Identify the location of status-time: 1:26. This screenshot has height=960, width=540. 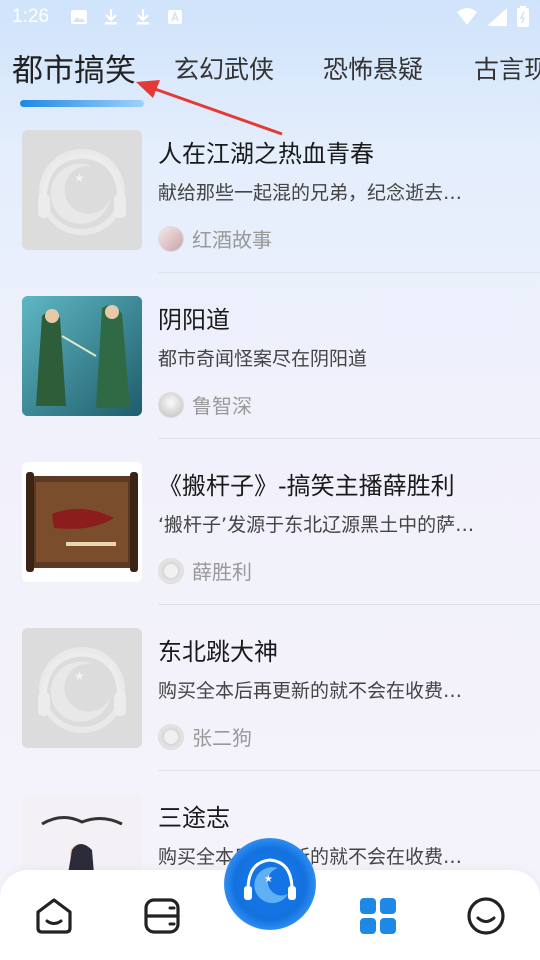
(30, 16).